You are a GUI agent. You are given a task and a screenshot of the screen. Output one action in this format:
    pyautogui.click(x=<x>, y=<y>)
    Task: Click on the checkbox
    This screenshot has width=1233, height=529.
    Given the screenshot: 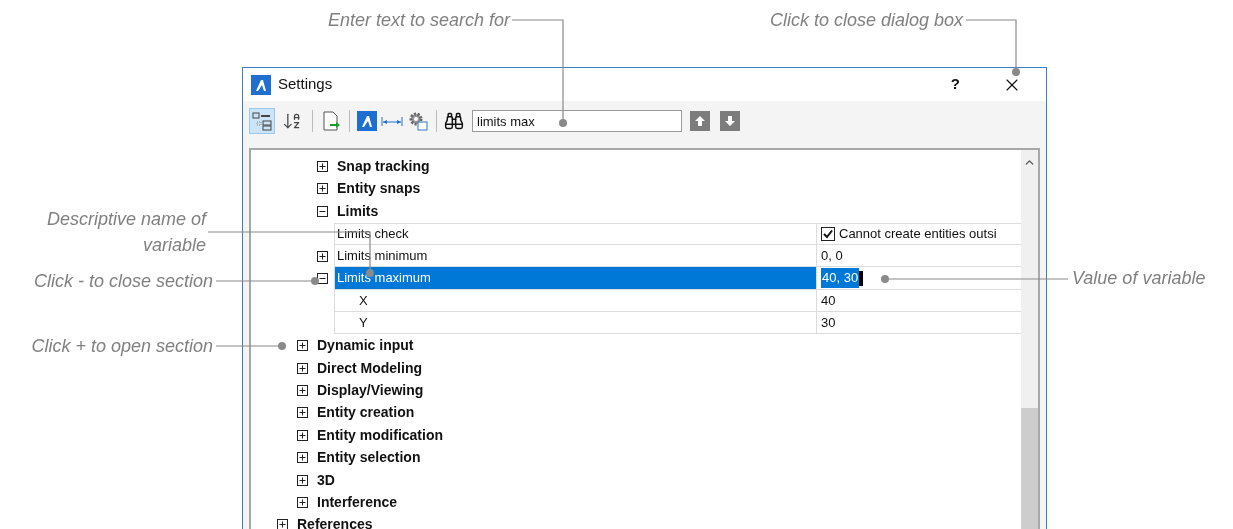 What is the action you would take?
    pyautogui.click(x=828, y=233)
    